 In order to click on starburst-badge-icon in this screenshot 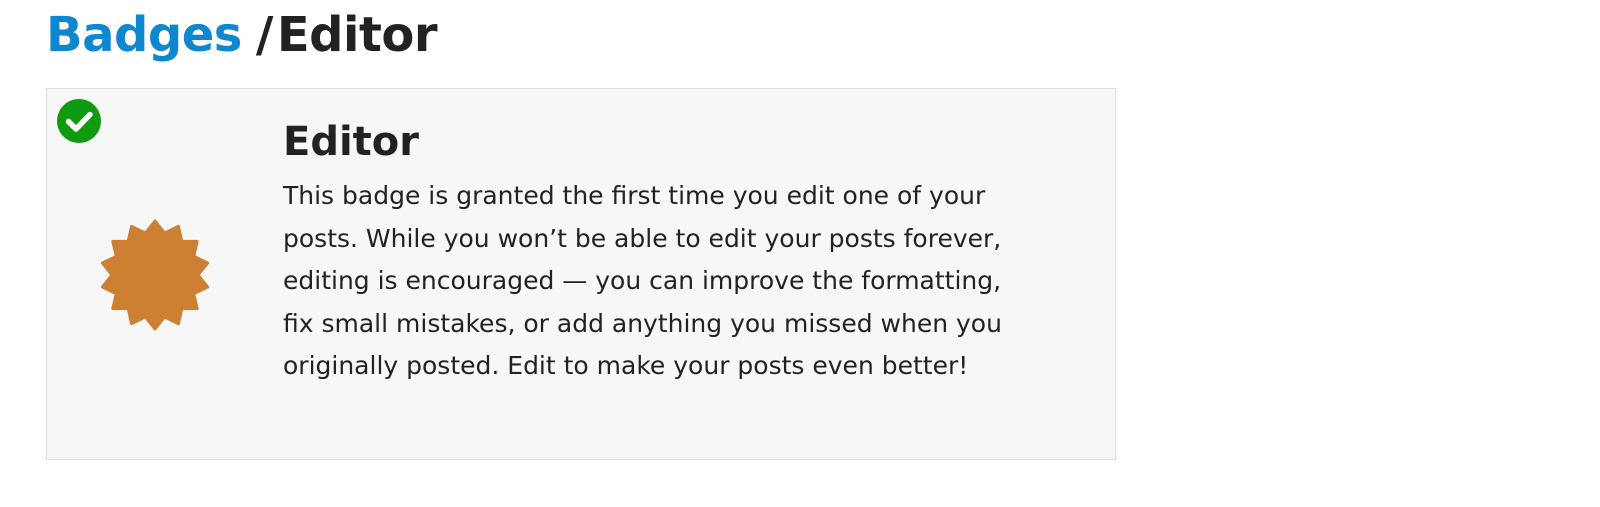, I will do `click(155, 275)`.